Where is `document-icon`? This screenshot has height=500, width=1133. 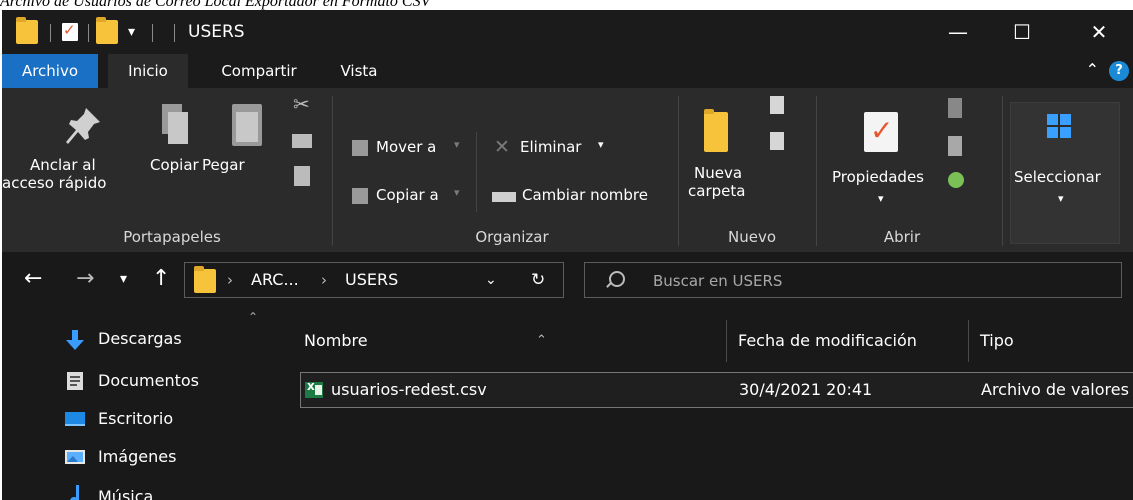
document-icon is located at coordinates (75, 381).